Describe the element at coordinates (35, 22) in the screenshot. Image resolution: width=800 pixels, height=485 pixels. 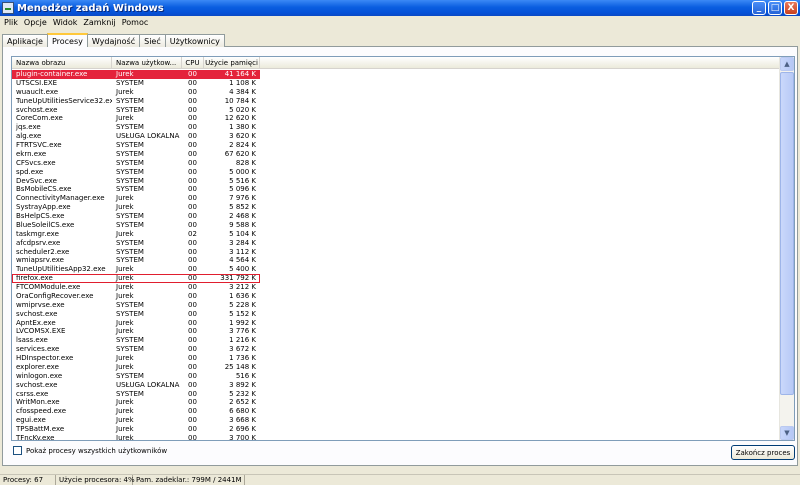
I see `menu-opcje: Opcje` at that location.